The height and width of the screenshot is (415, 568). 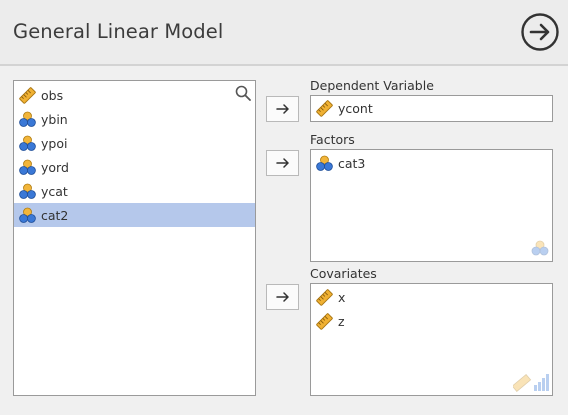 What do you see at coordinates (343, 273) in the screenshot?
I see `covariates-label: Covariates` at bounding box center [343, 273].